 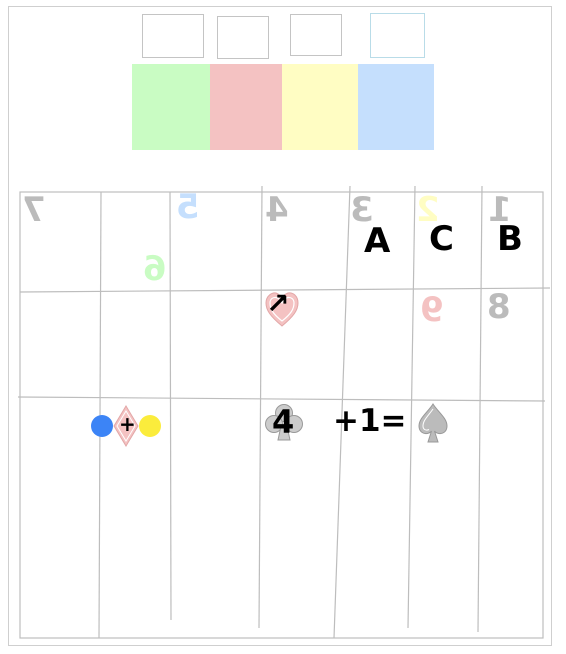 I want to click on arrow-symbol: ↗, so click(x=278, y=303).